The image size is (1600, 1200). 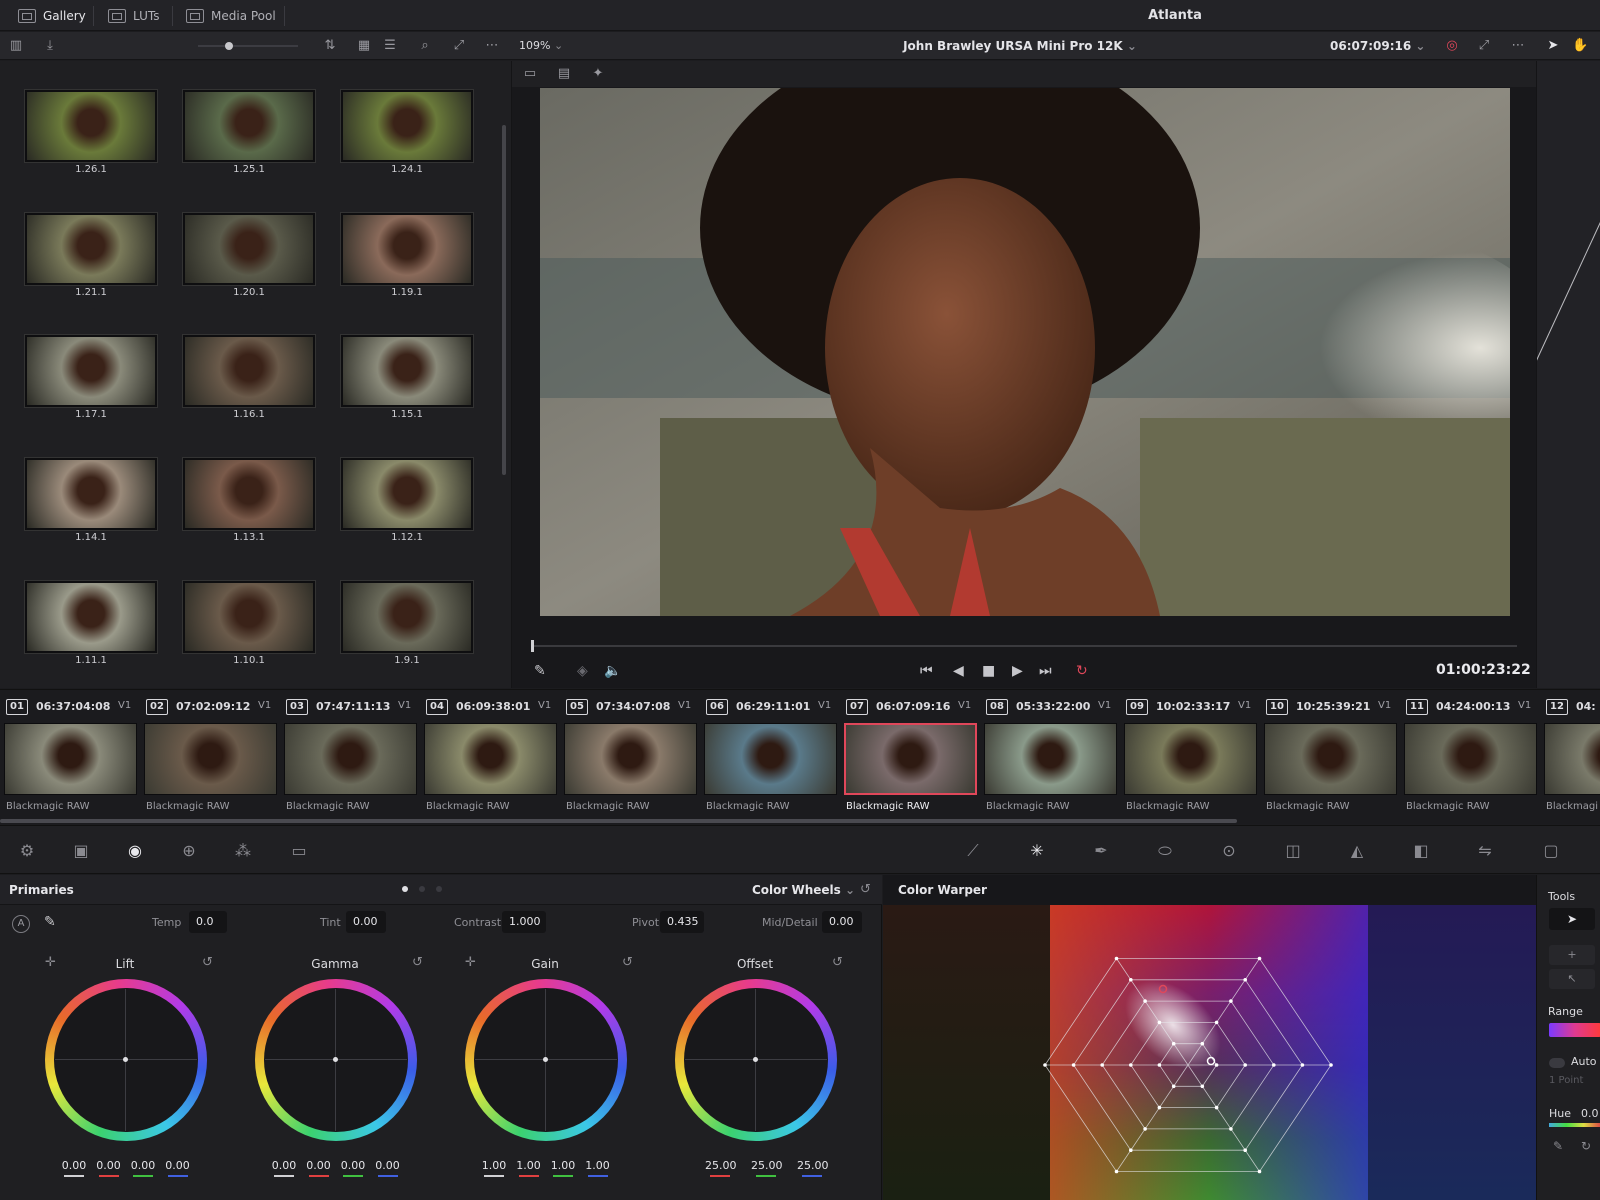 What do you see at coordinates (248, 46) in the screenshot?
I see `thumbnail-size-slider` at bounding box center [248, 46].